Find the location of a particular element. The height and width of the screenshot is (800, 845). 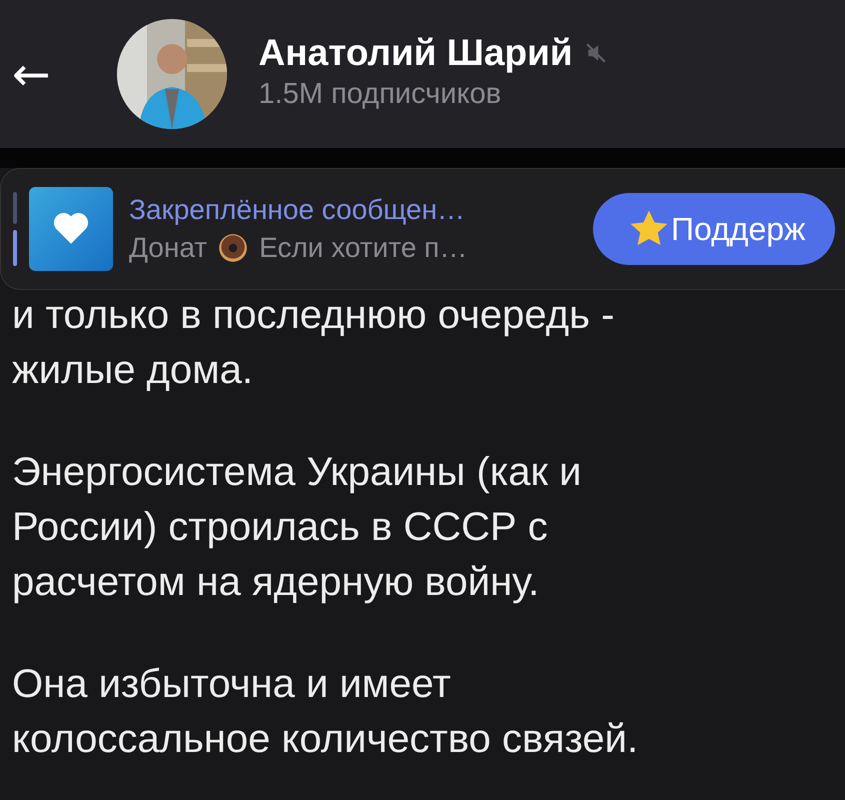

message-text: Энергосистема Украины (как и is located at coordinates (297, 472).